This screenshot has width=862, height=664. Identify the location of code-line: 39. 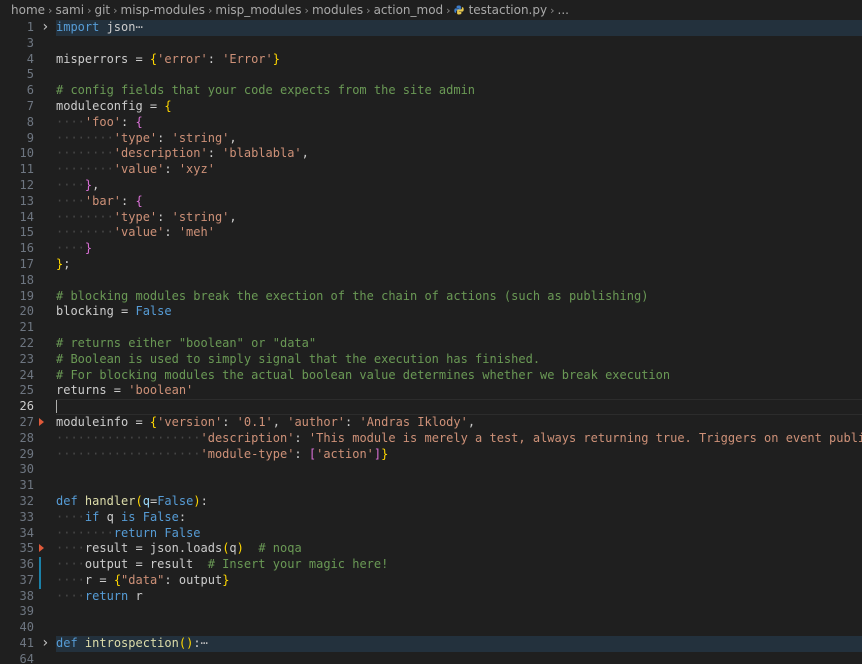
(431, 612).